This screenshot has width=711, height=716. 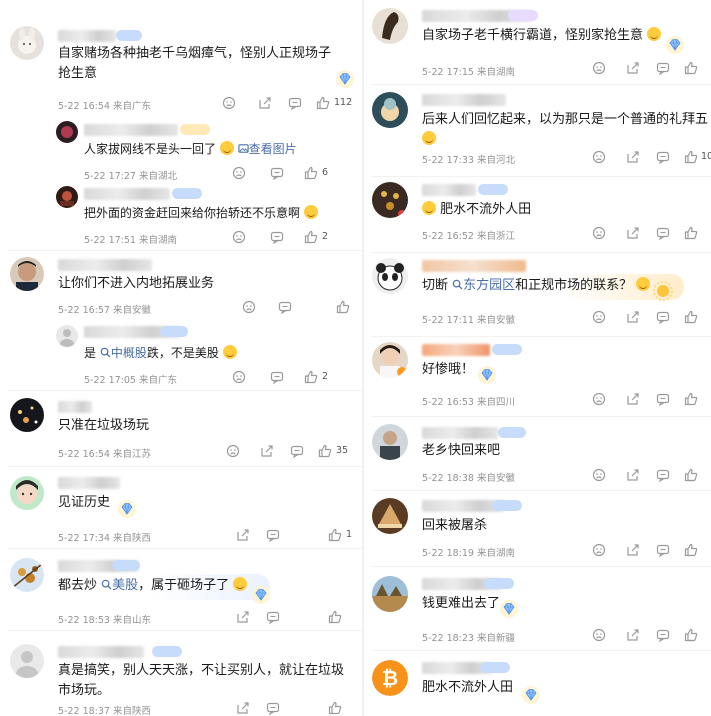 What do you see at coordinates (654, 34) in the screenshot?
I see `laugh-emoji-icon` at bounding box center [654, 34].